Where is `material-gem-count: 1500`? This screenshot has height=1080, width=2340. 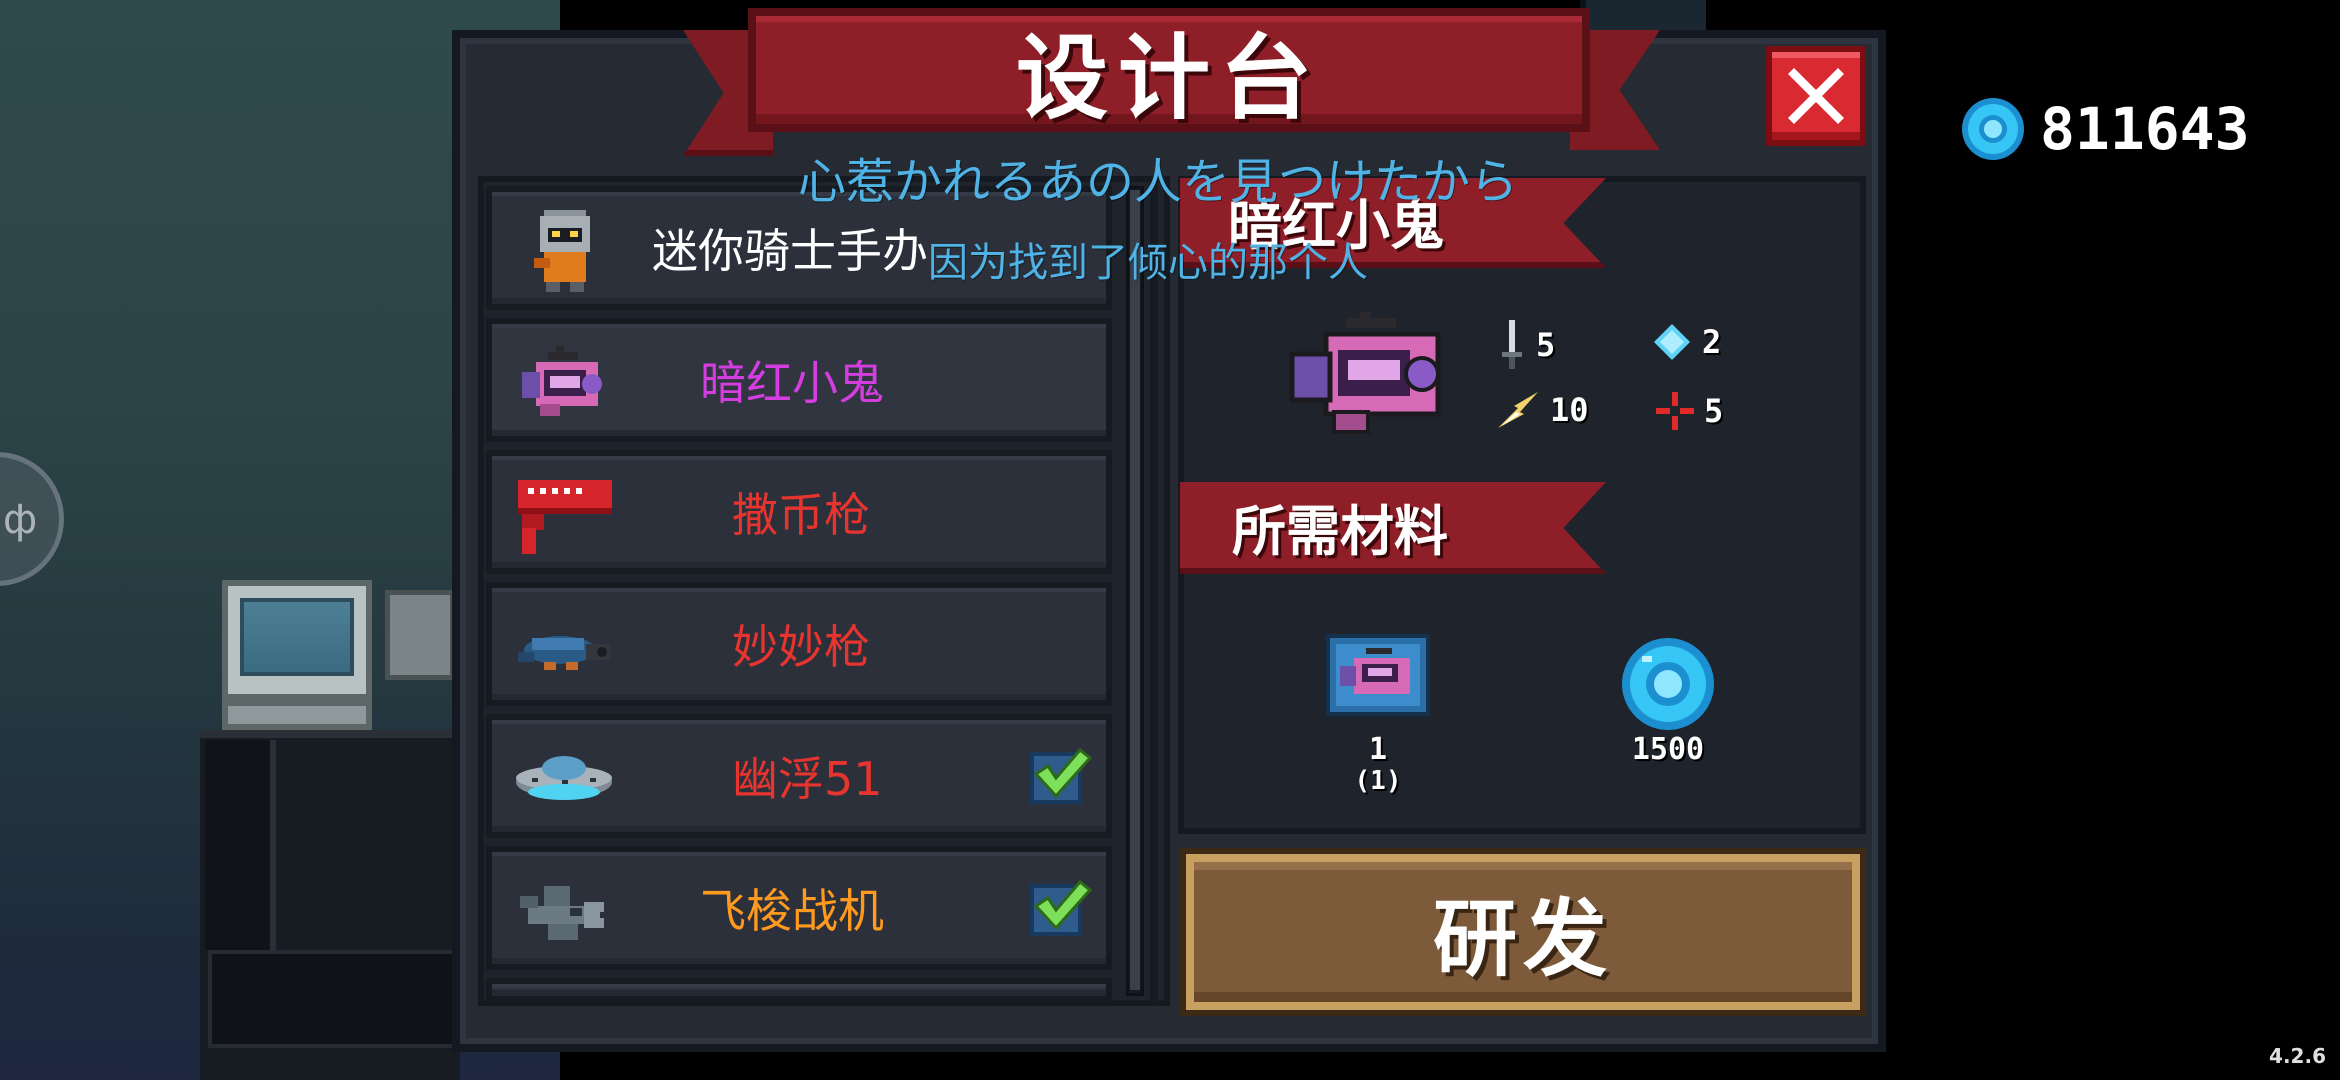
material-gem-count: 1500 is located at coordinates (1668, 749).